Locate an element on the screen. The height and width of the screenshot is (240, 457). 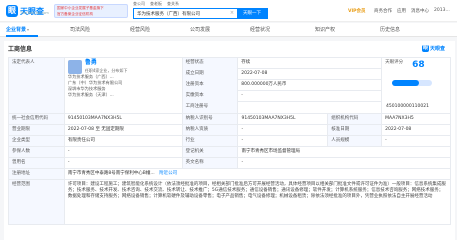
search-button: 天眼一下 is located at coordinates (252, 13).